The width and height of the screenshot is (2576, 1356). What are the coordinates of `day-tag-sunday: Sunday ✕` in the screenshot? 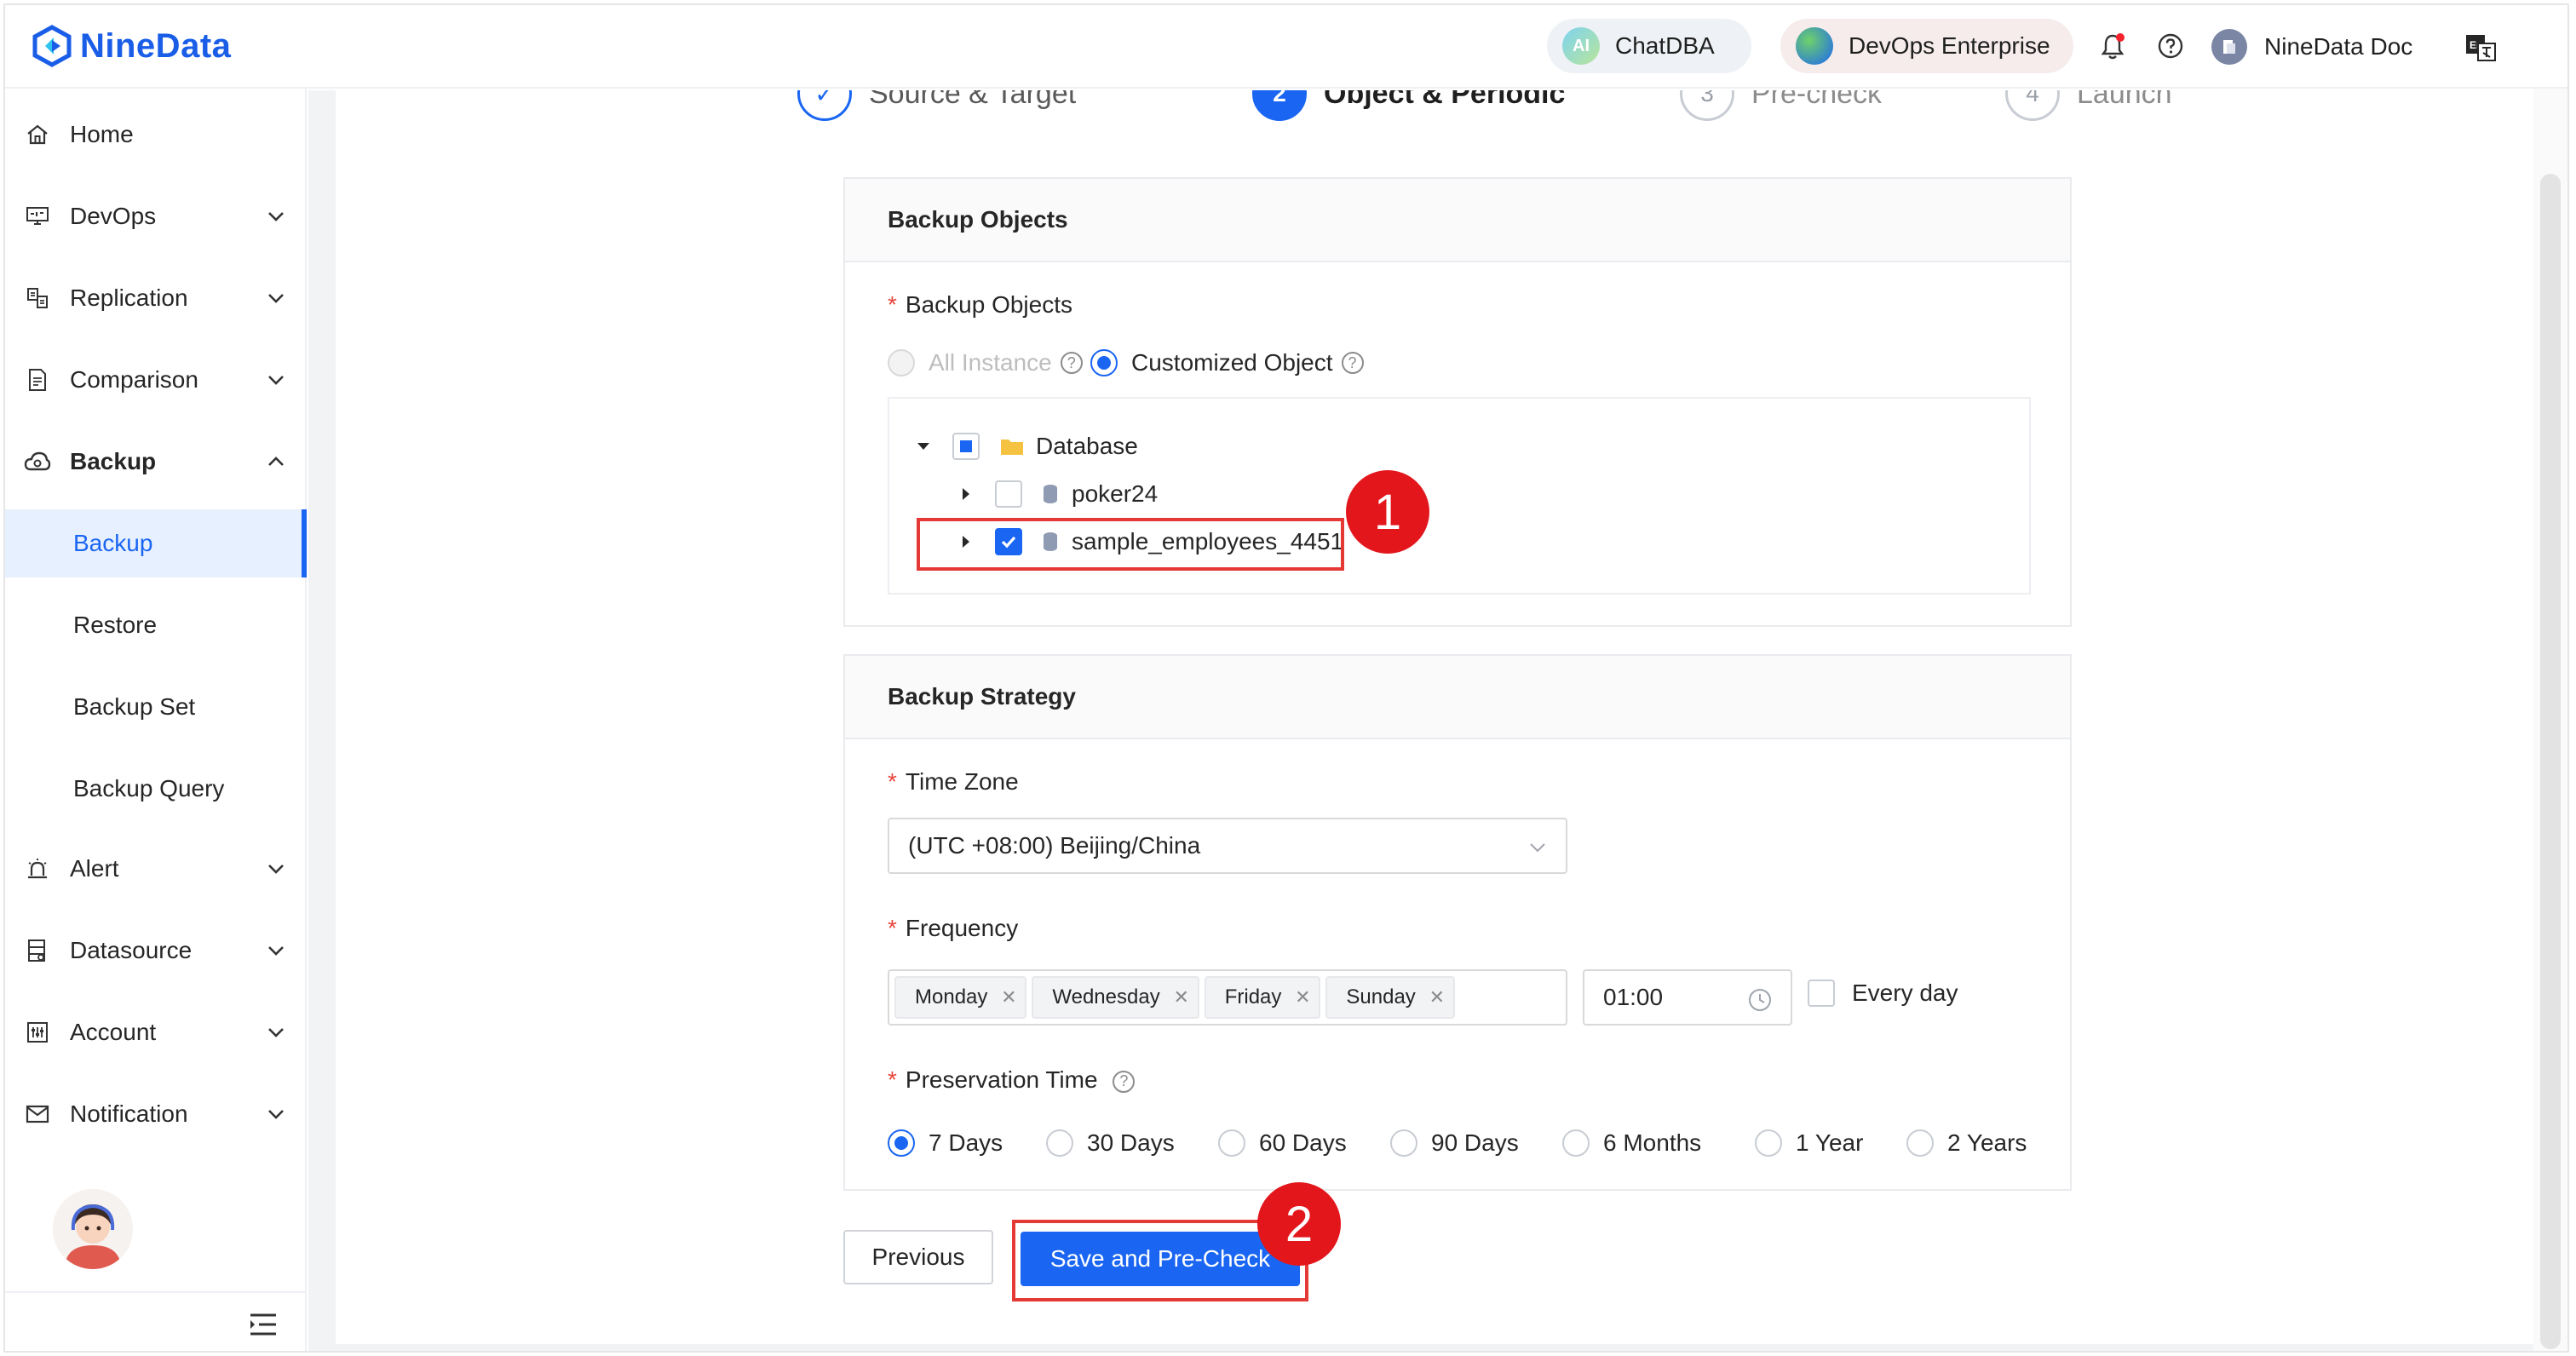 It's located at (1390, 997).